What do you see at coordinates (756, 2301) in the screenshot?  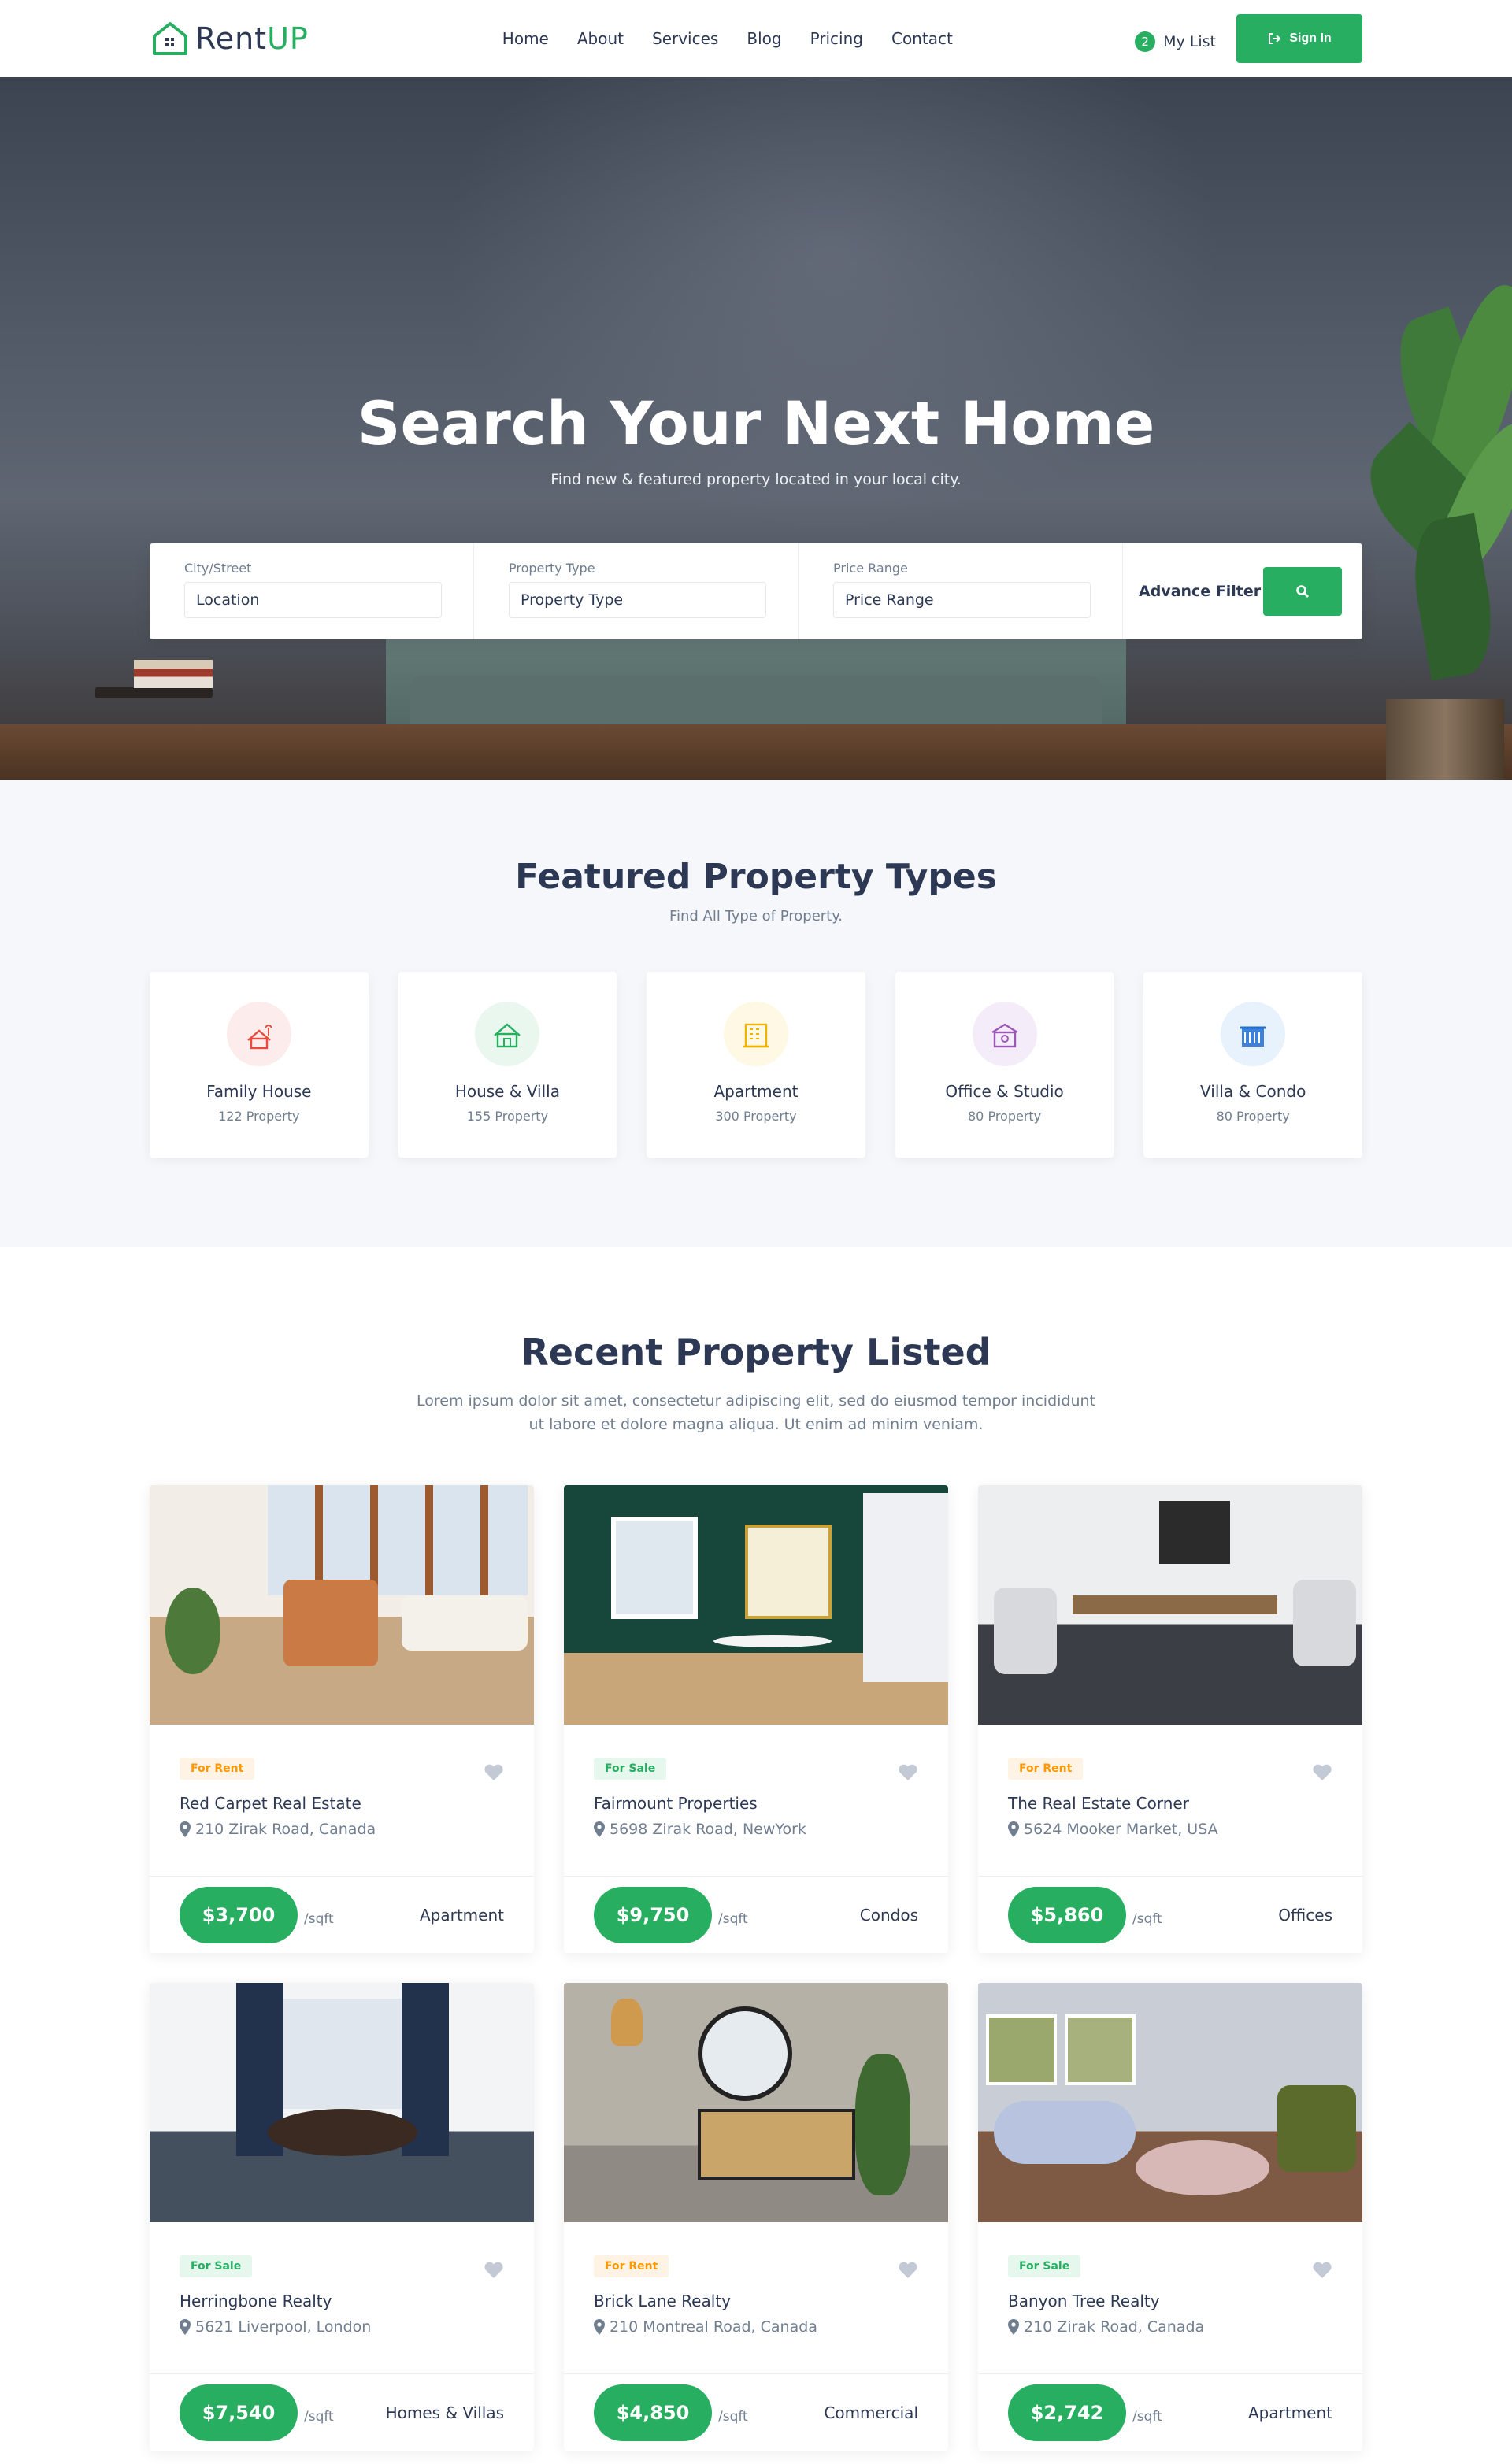 I see `property-name: Brick Lane Realty` at bounding box center [756, 2301].